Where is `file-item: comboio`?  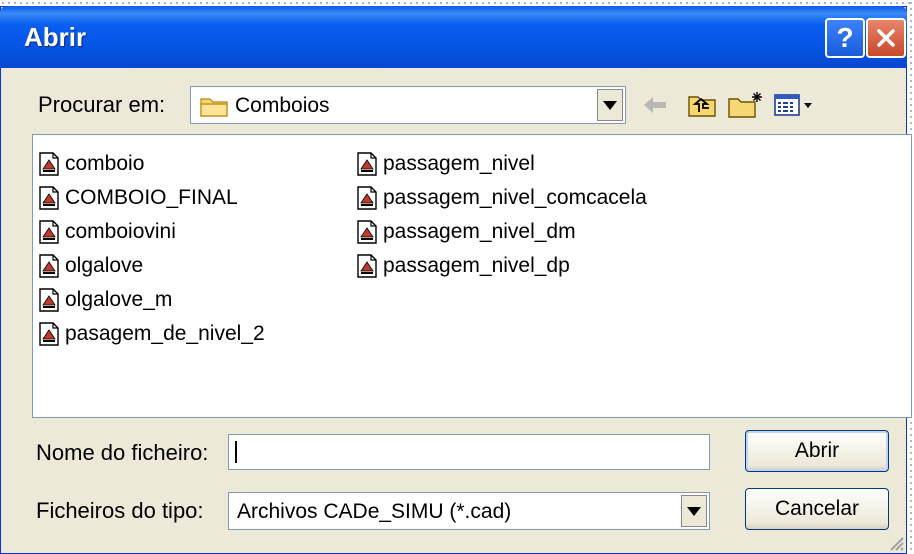
file-item: comboio is located at coordinates (90, 164).